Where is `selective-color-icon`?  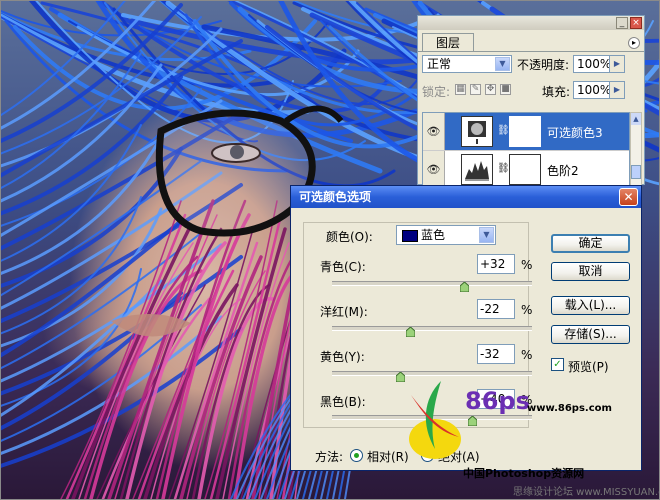
selective-color-icon is located at coordinates (477, 132).